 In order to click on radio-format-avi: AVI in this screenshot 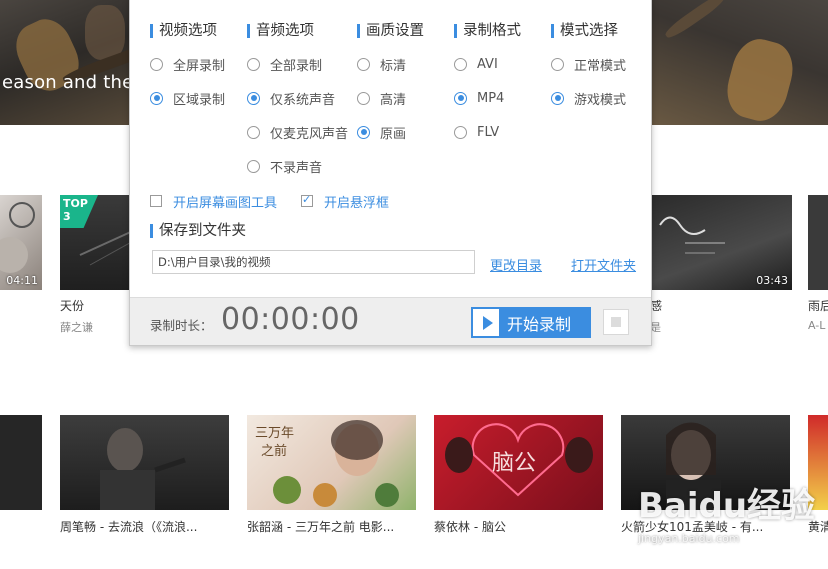, I will do `click(476, 64)`.